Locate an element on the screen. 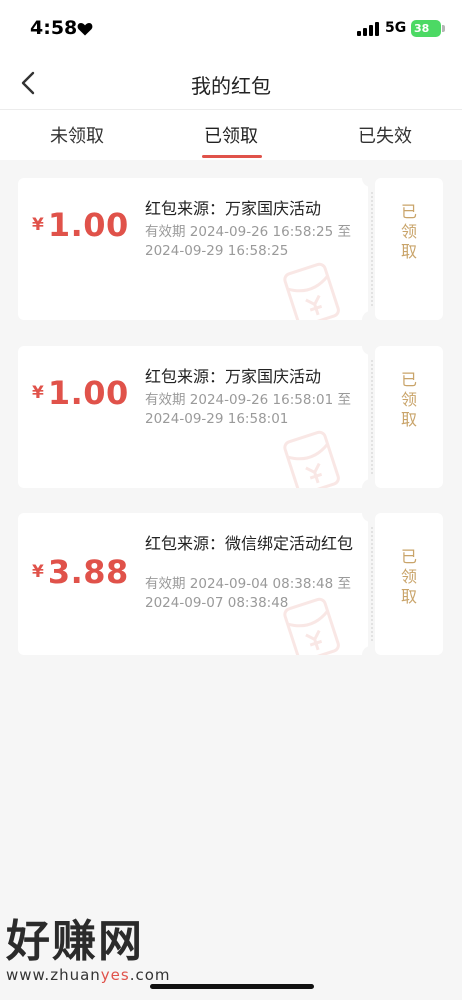 The image size is (462, 1000). status-time: 4:58 is located at coordinates (54, 28).